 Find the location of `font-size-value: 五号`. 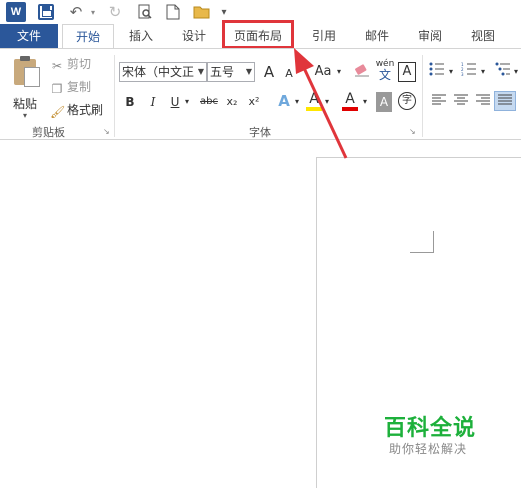

font-size-value: 五号 is located at coordinates (222, 72).